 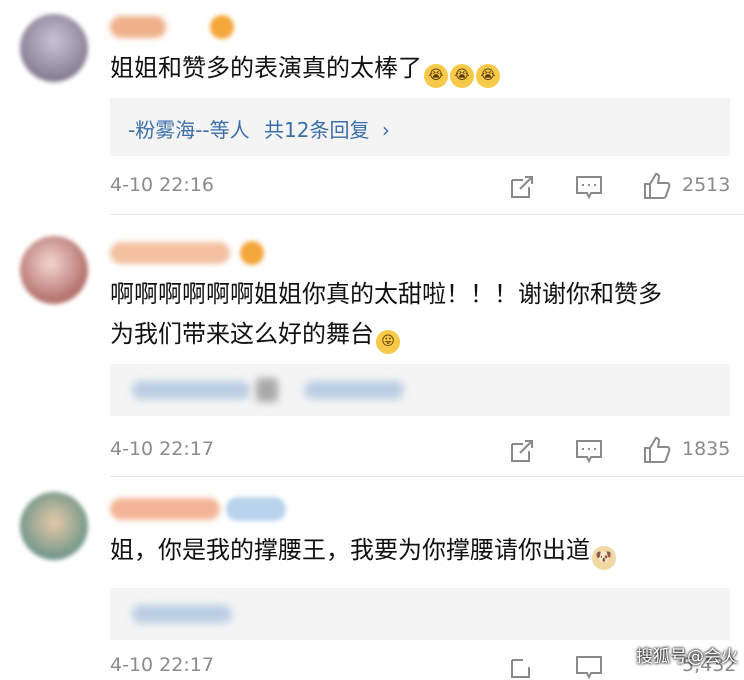 I want to click on reply-preview: -粉雾海--等人 共12条回复 ›, so click(x=420, y=127).